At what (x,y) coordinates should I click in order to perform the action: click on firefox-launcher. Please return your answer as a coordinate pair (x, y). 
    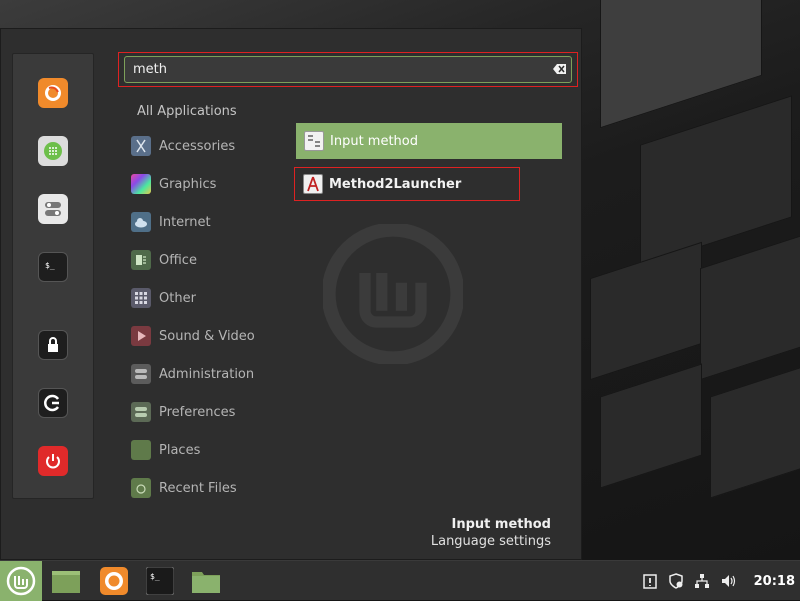
    Looking at the image, I should click on (114, 581).